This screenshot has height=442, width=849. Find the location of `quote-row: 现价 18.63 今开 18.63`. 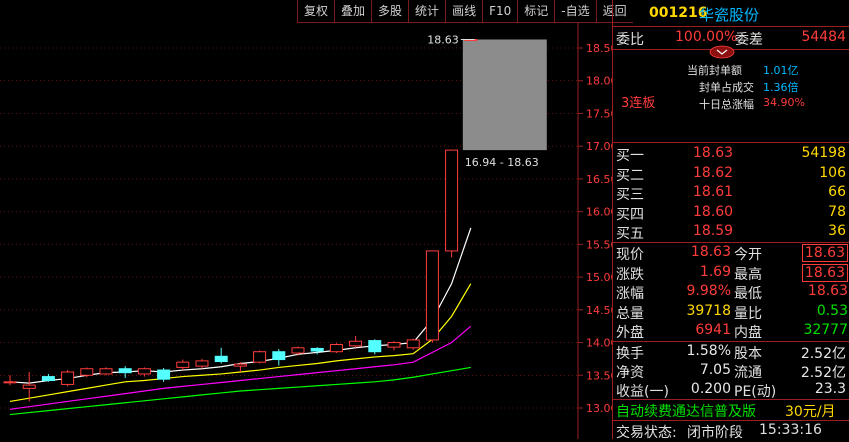

quote-row: 现价 18.63 今开 18.63 is located at coordinates (731, 253).